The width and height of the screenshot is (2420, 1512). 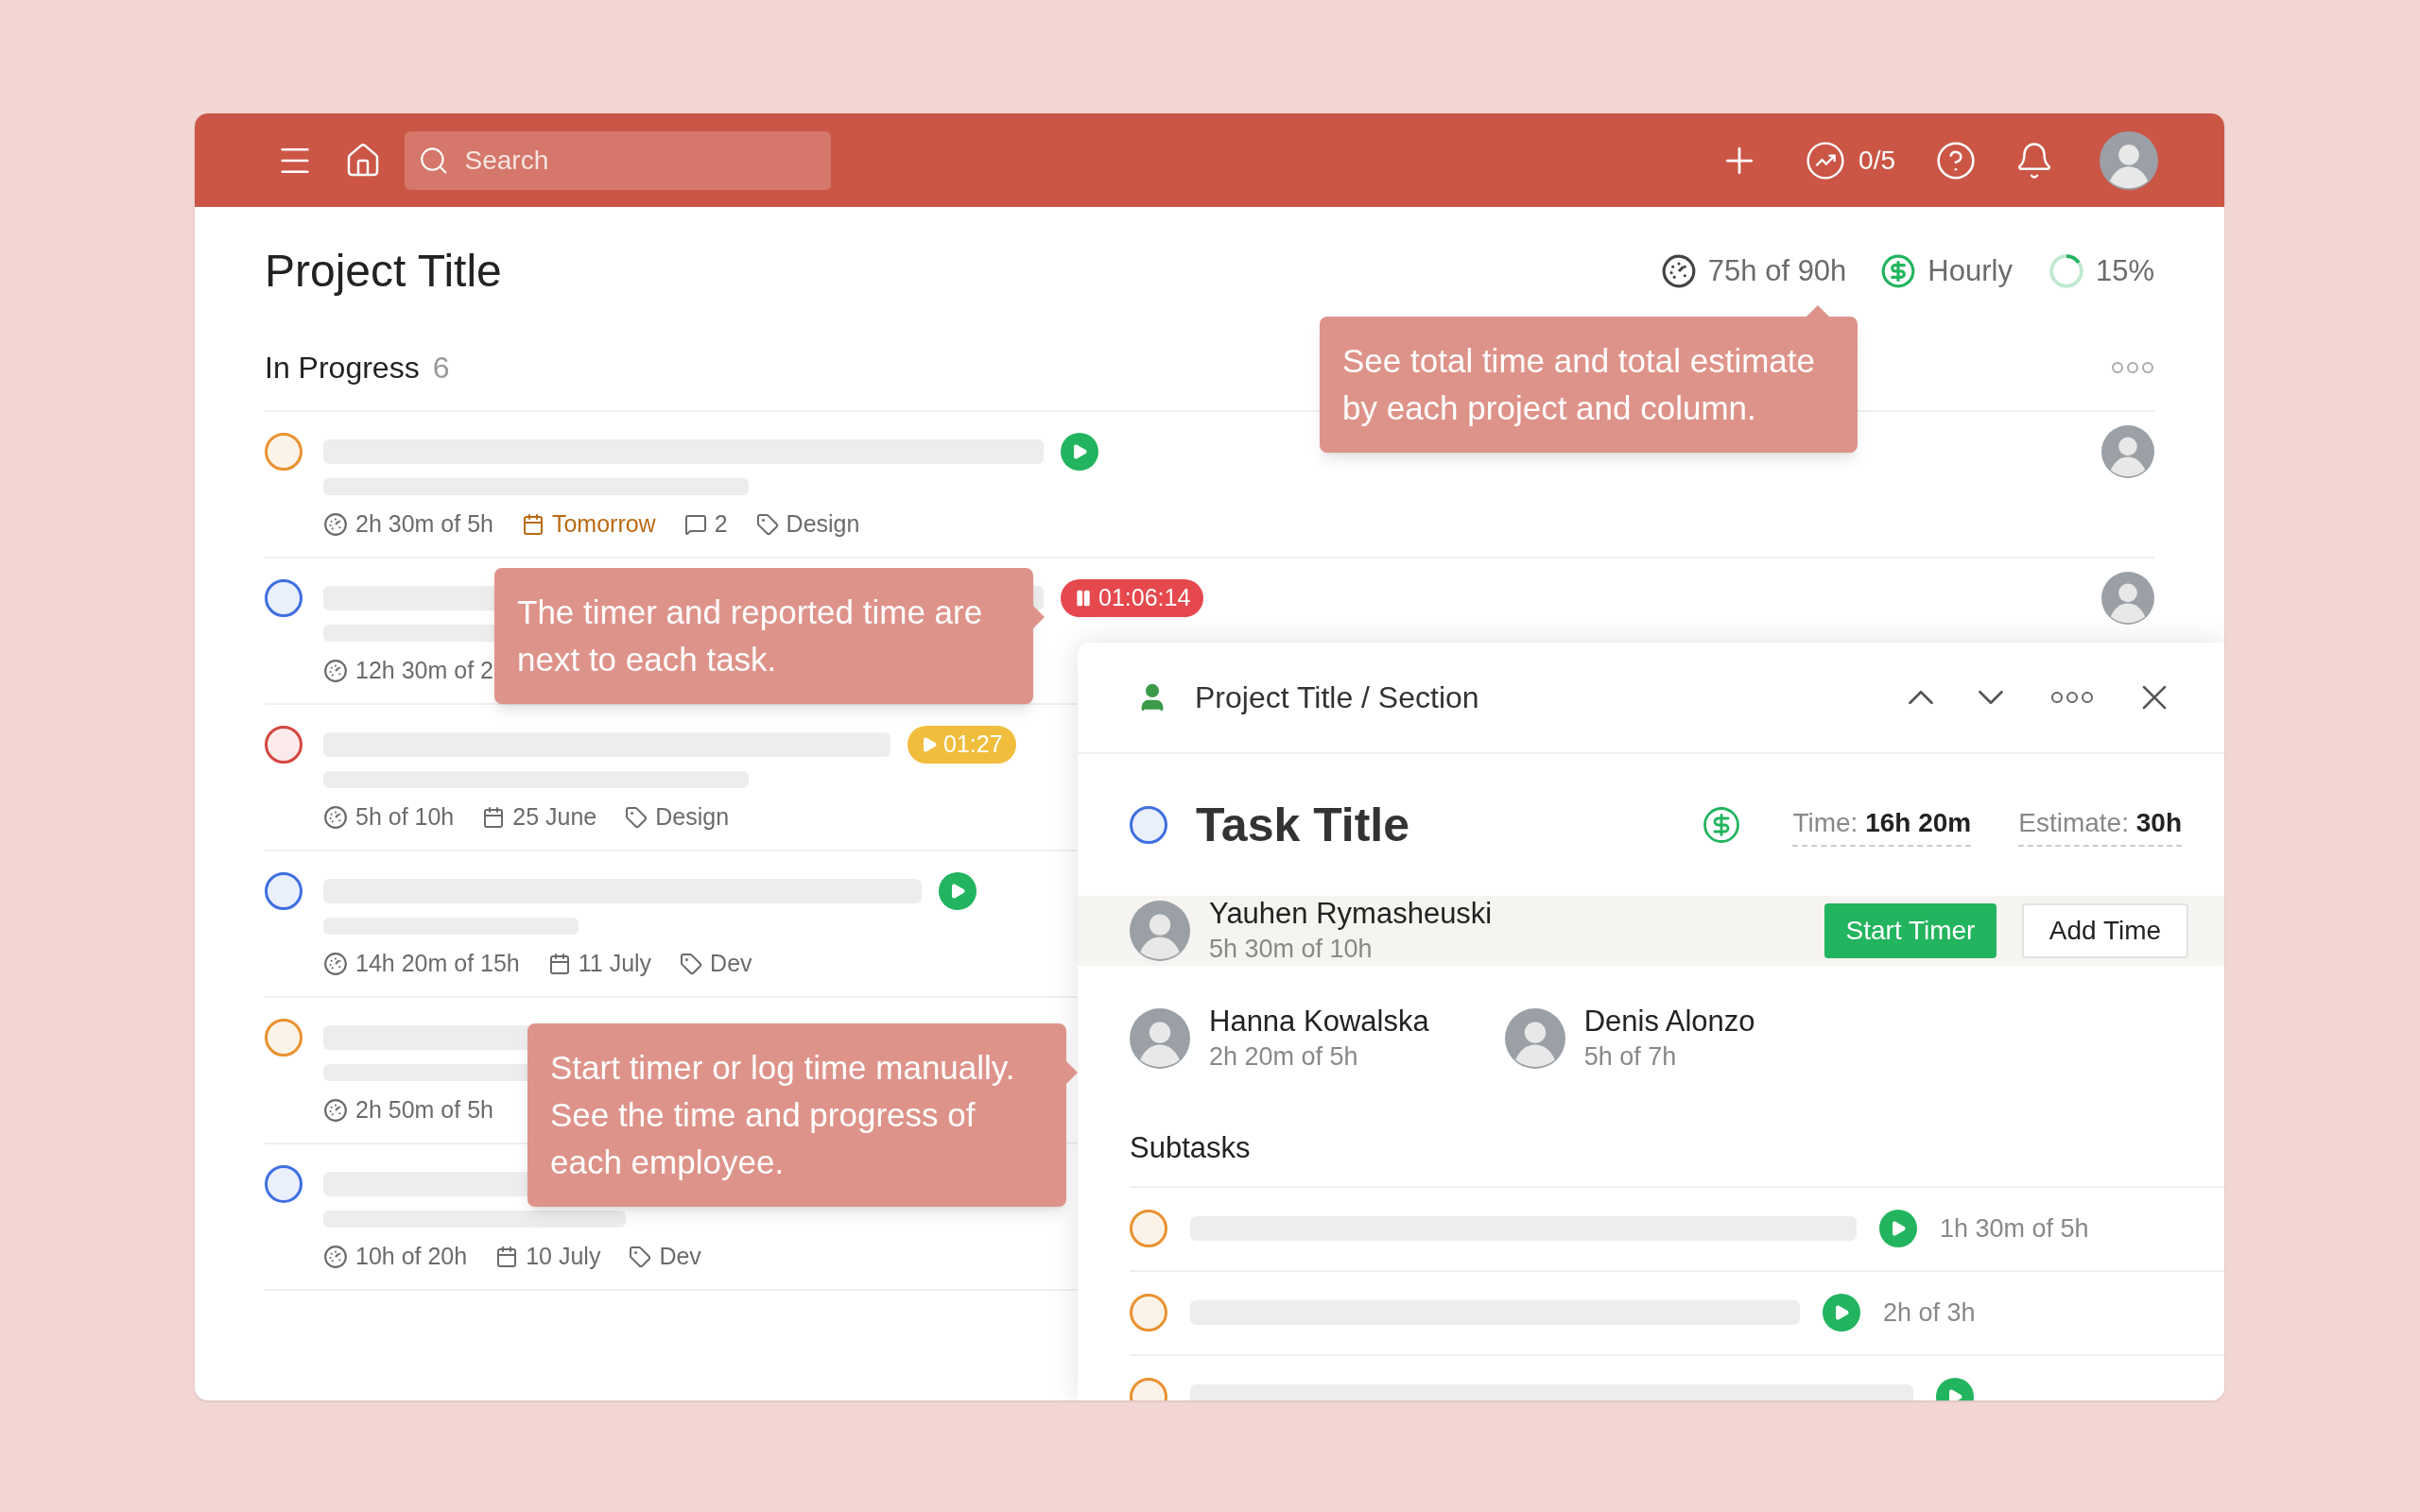 I want to click on due-date: 25 June, so click(x=554, y=817).